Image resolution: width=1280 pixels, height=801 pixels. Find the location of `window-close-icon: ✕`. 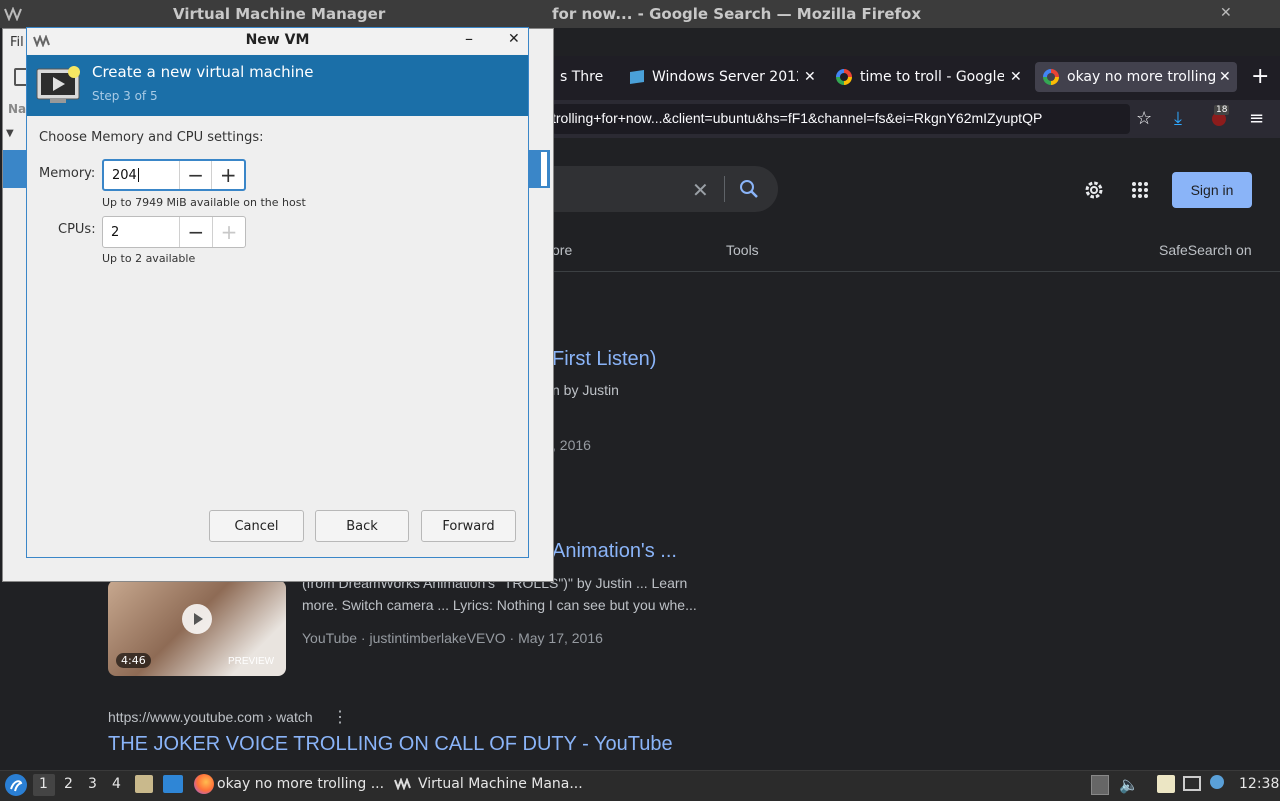

window-close-icon: ✕ is located at coordinates (1226, 13).